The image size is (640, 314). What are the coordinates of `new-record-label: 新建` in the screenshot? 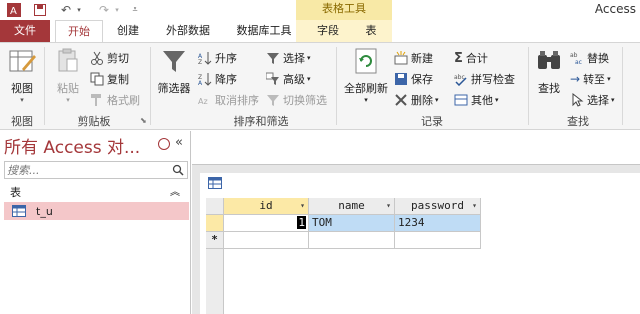 It's located at (422, 58).